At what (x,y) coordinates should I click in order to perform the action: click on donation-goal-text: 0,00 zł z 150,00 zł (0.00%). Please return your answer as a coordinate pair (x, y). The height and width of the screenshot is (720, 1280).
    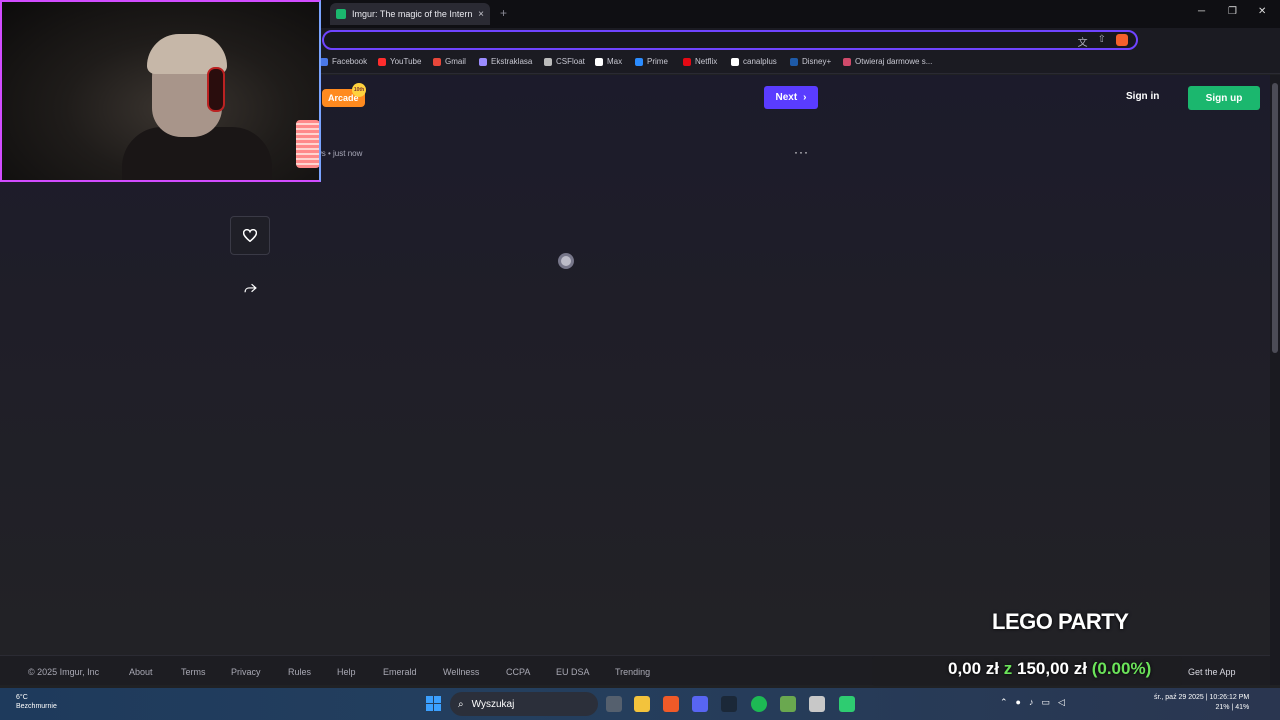
    Looking at the image, I should click on (1049, 669).